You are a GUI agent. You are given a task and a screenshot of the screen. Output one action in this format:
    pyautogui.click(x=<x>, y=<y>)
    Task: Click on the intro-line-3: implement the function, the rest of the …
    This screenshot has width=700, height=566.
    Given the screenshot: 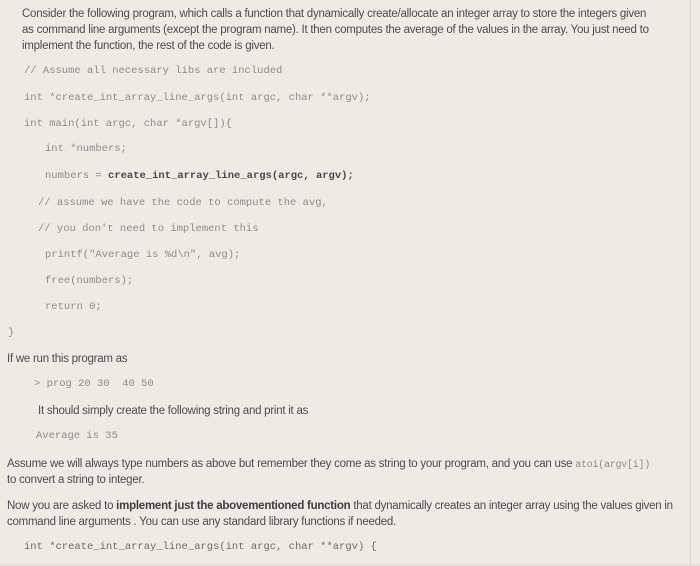 What is the action you would take?
    pyautogui.click(x=148, y=46)
    